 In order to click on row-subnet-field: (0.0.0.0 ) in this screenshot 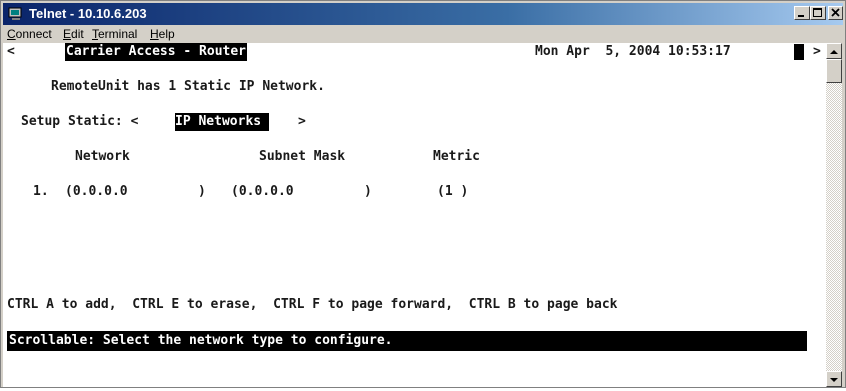, I will do `click(301, 192)`.